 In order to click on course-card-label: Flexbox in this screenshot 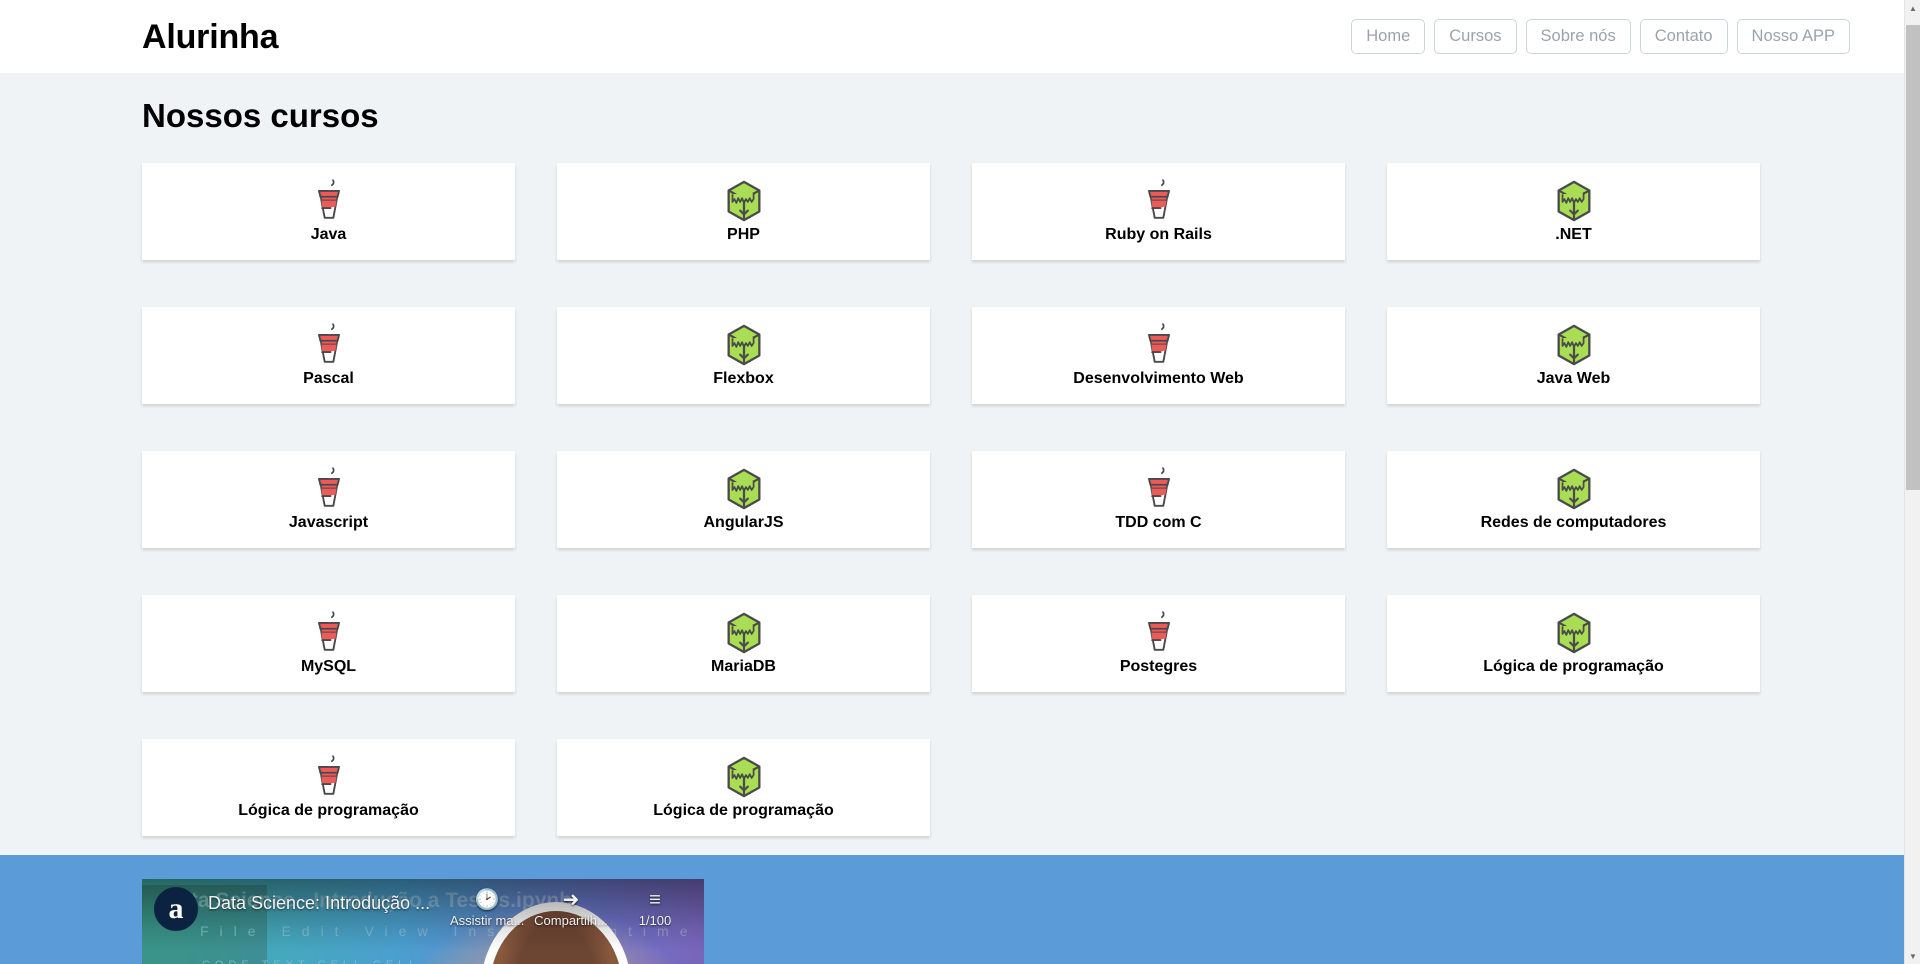, I will do `click(743, 379)`.